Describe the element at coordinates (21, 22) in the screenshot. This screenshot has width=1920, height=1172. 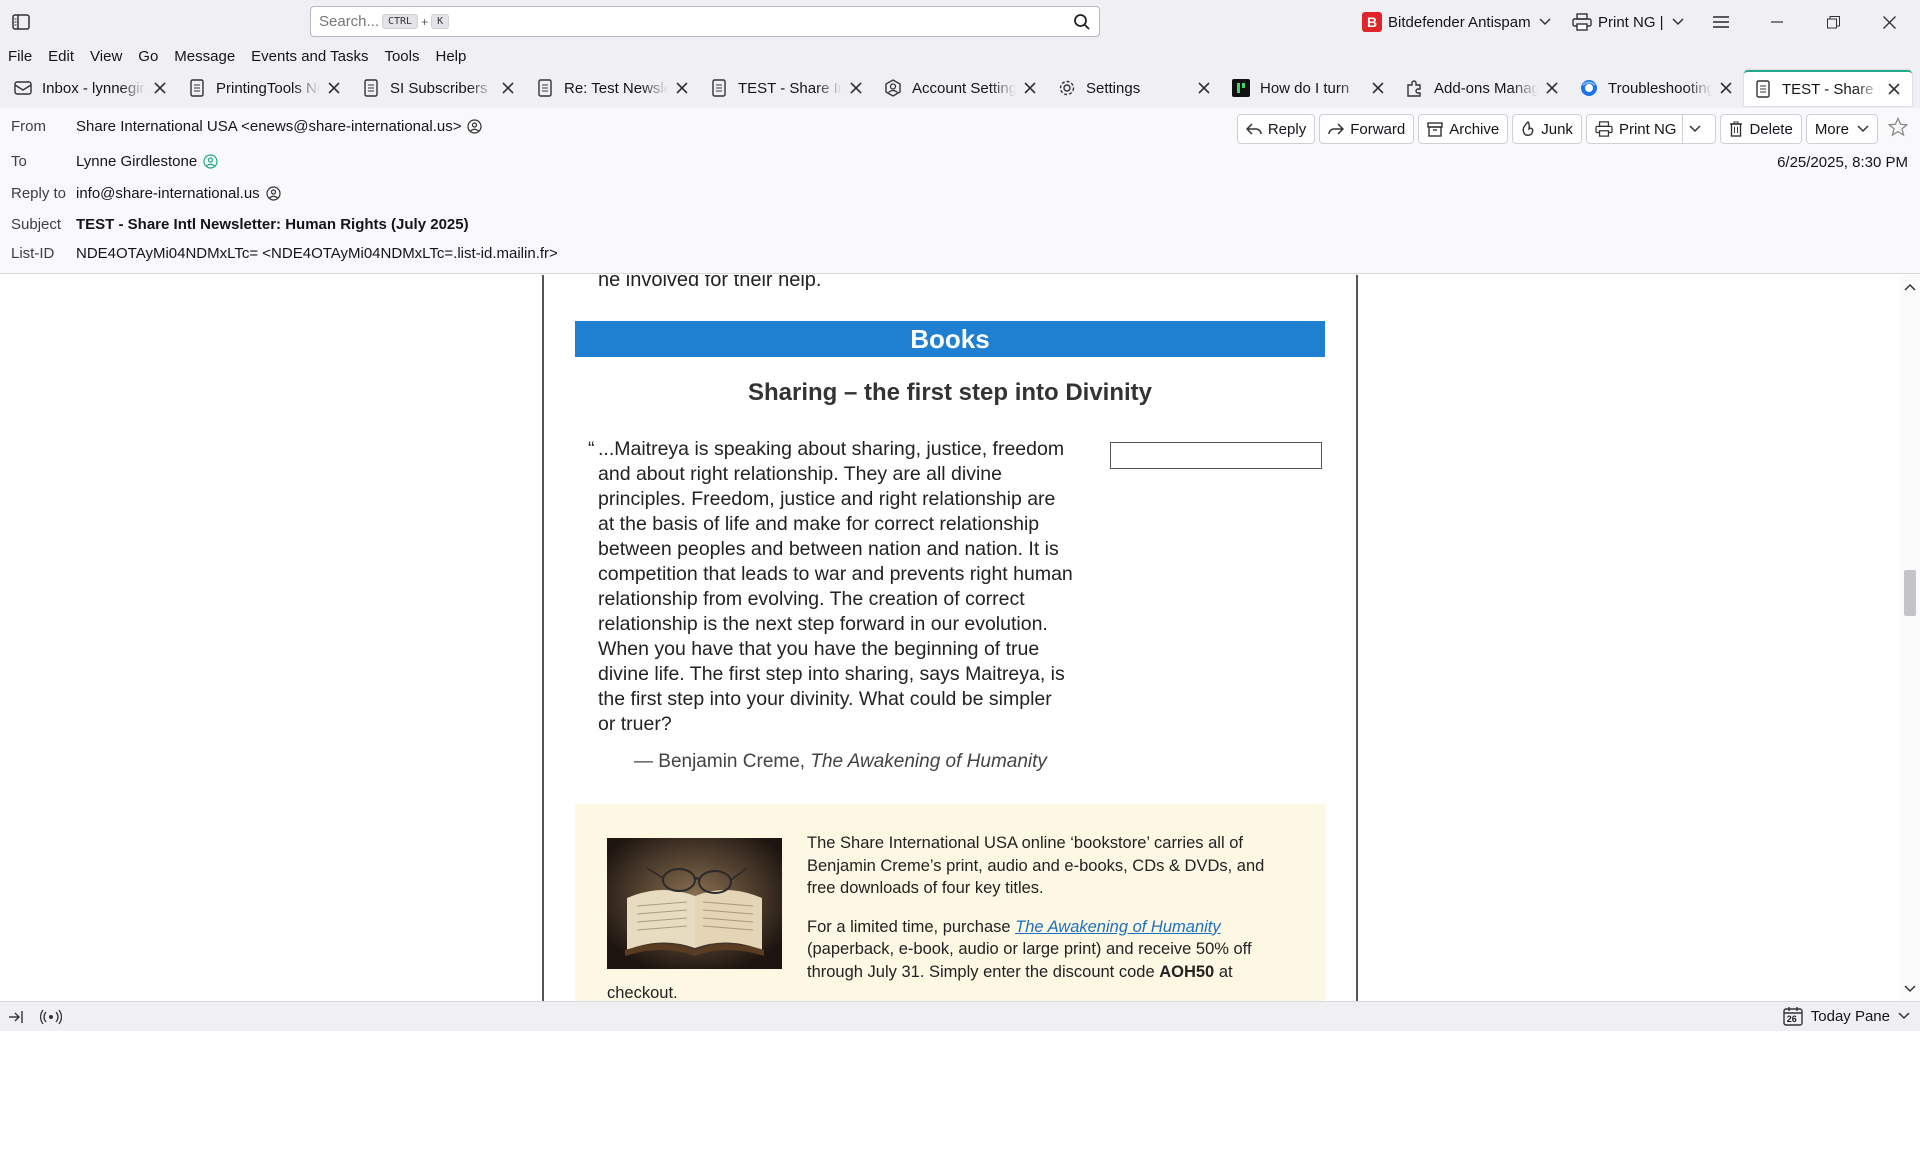
I see `sidebar-toggle-icon` at that location.